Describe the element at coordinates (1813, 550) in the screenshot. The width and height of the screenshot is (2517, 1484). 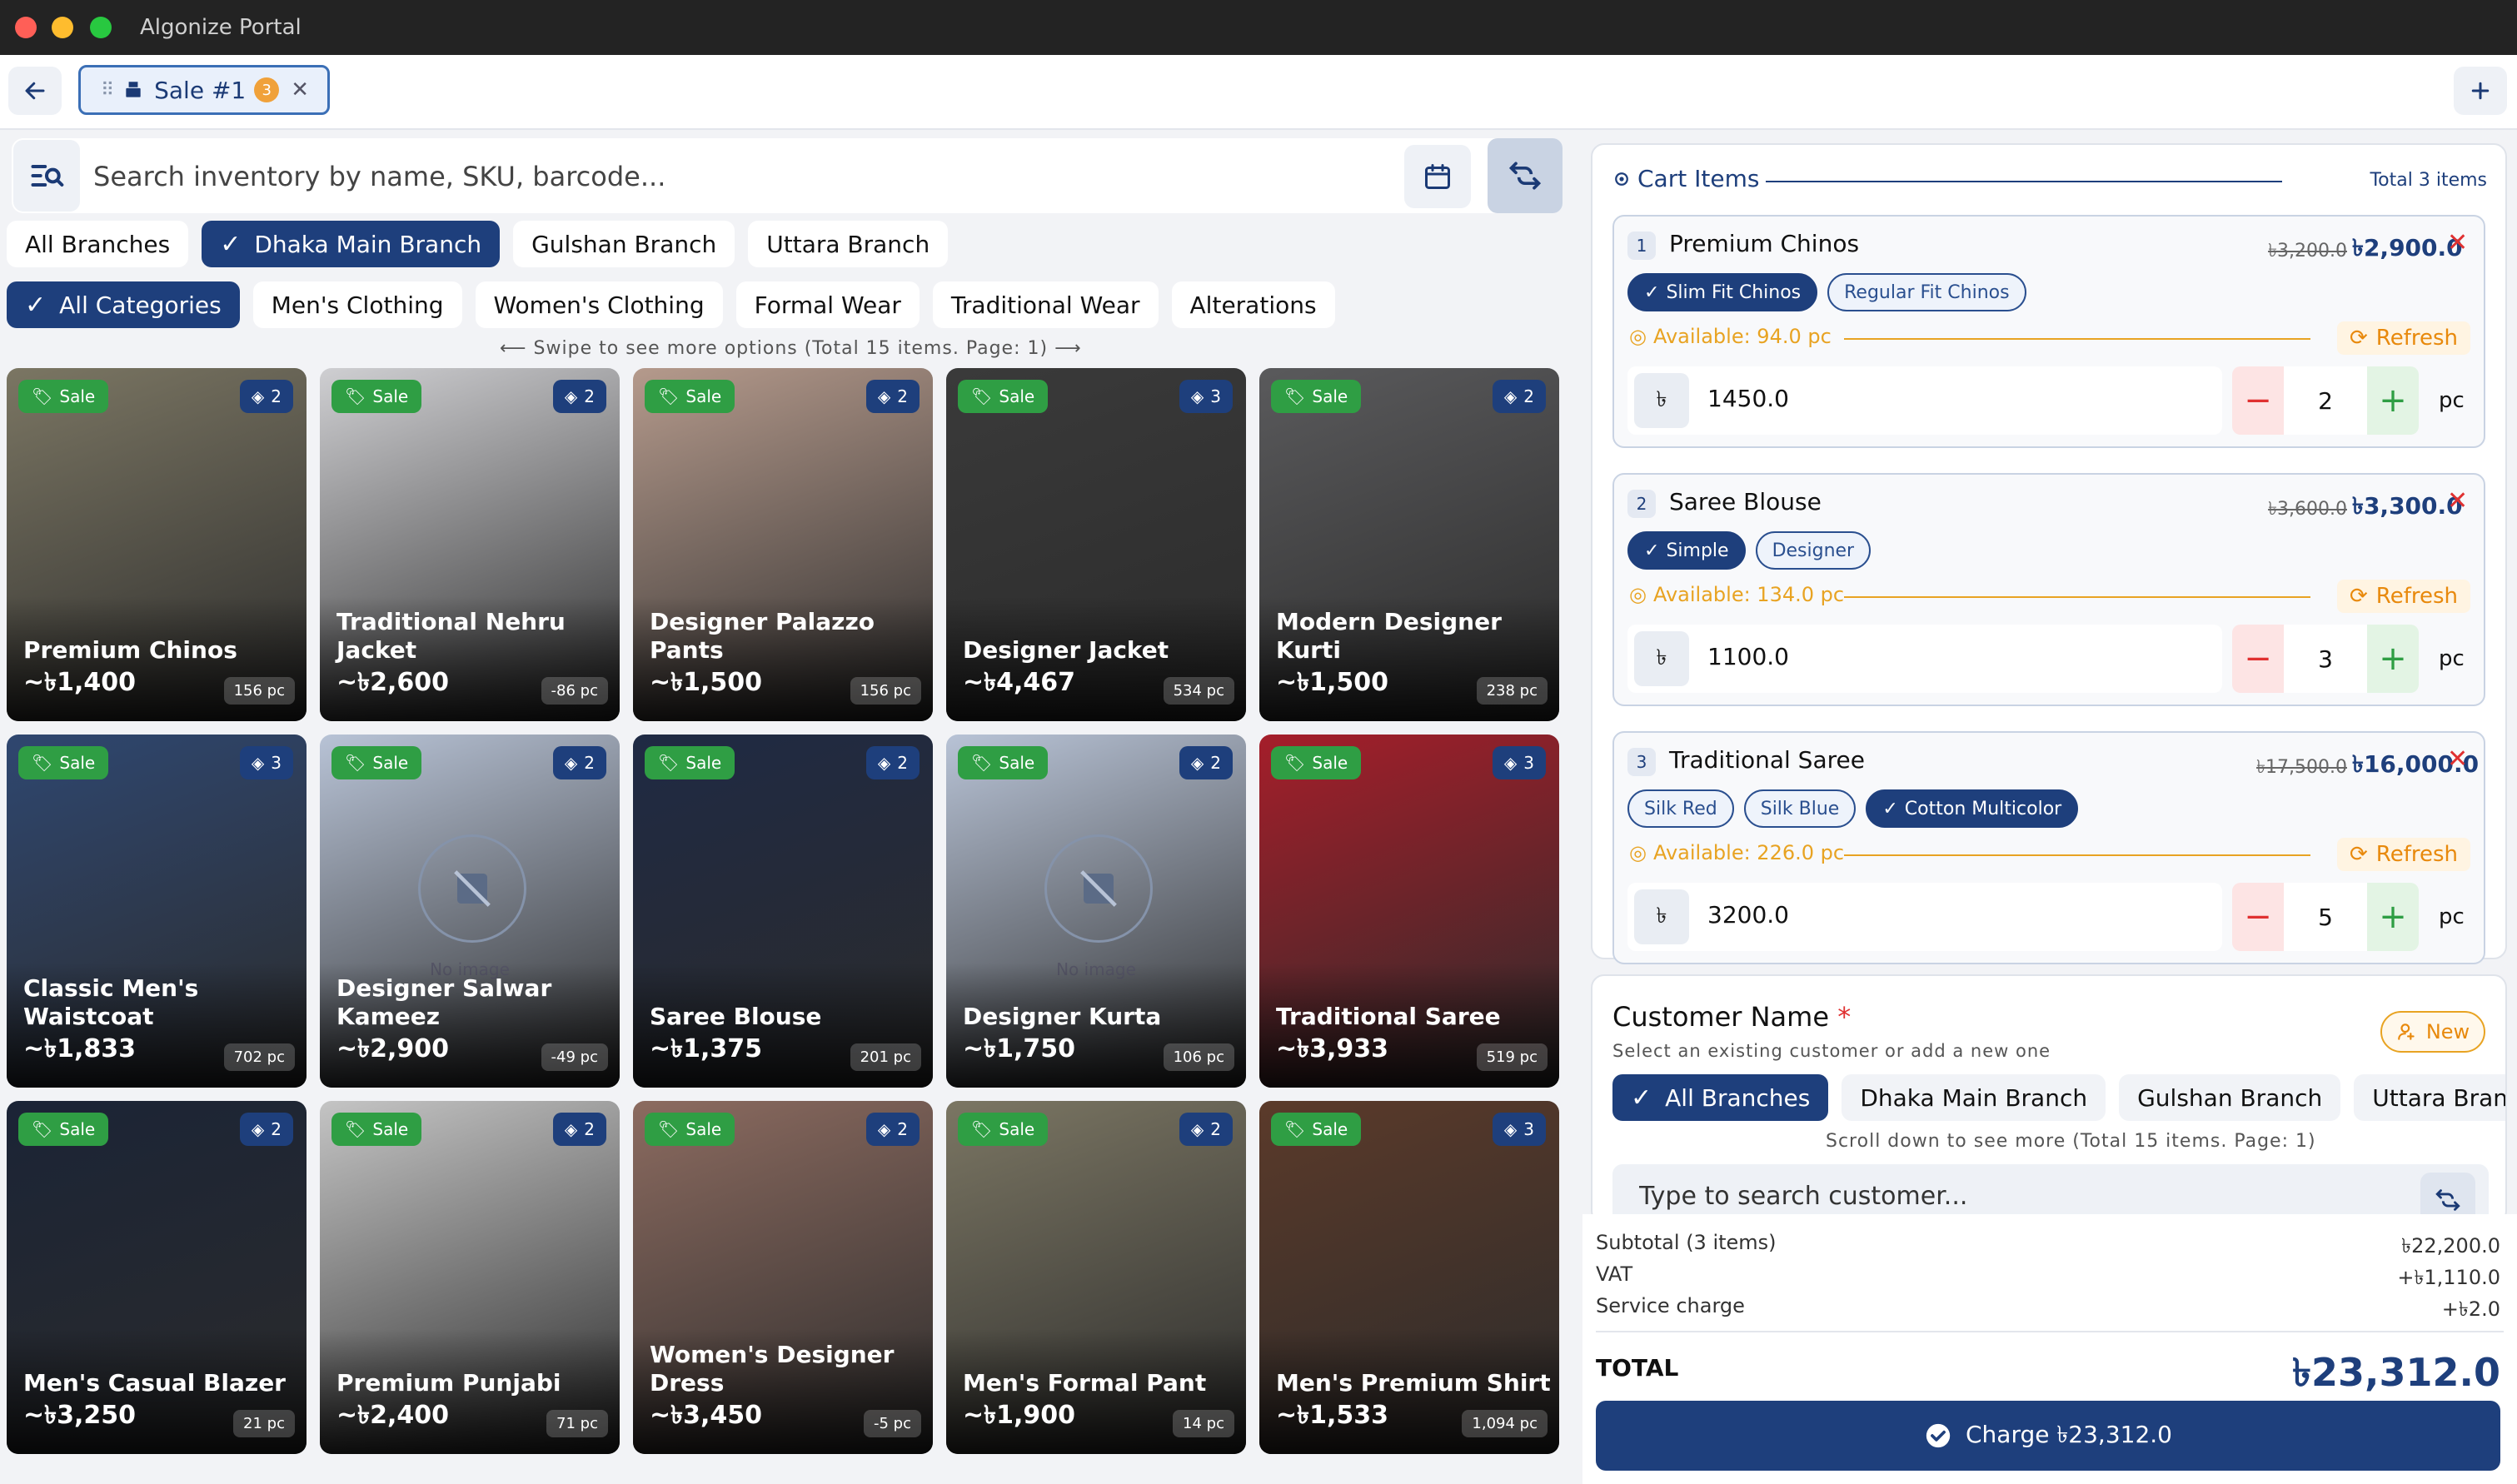
I see `variant-chip: Designer` at that location.